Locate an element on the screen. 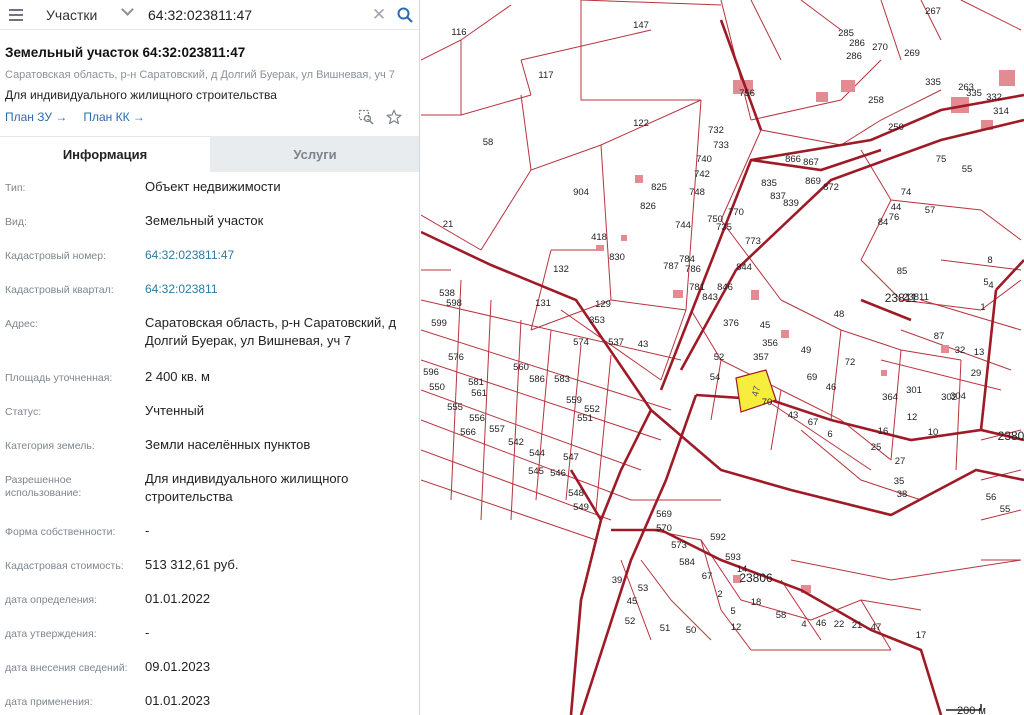 This screenshot has height=715, width=1024. parcel-label: 286 is located at coordinates (854, 56).